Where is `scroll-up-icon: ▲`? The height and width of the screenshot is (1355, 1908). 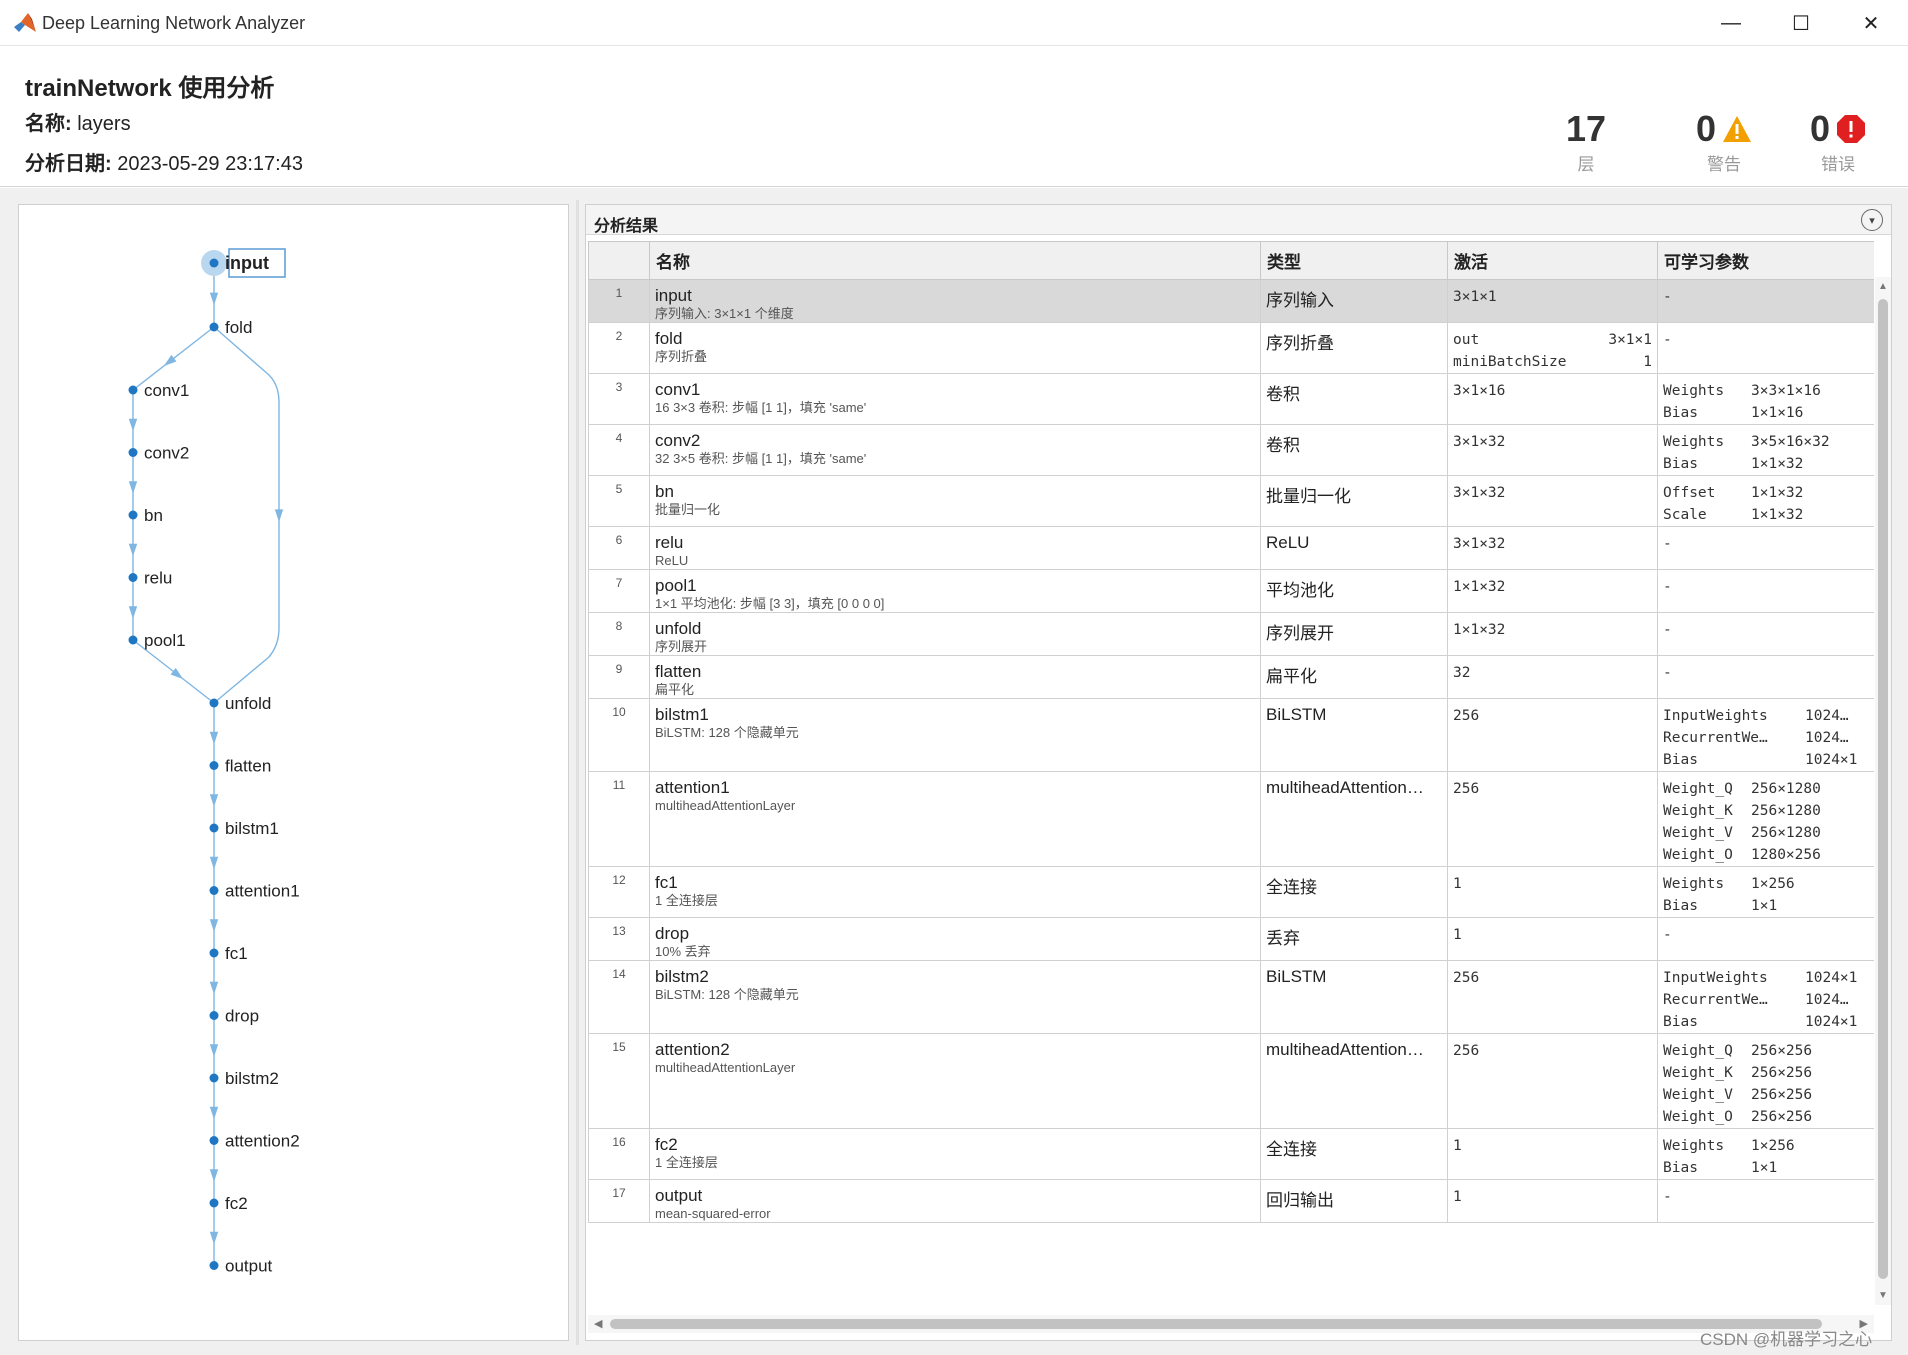 scroll-up-icon: ▲ is located at coordinates (1883, 286).